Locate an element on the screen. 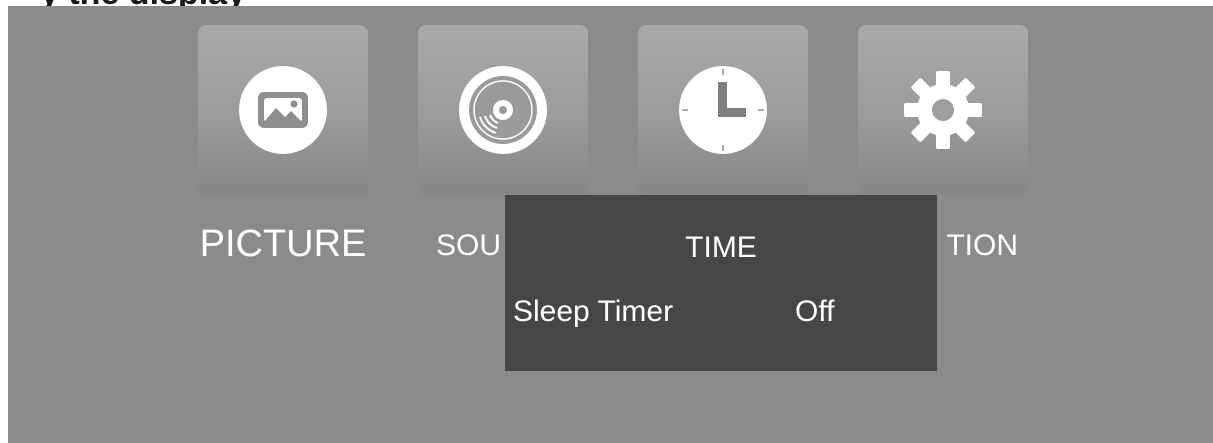 The width and height of the screenshot is (1213, 443). sound-tile is located at coordinates (503, 110).